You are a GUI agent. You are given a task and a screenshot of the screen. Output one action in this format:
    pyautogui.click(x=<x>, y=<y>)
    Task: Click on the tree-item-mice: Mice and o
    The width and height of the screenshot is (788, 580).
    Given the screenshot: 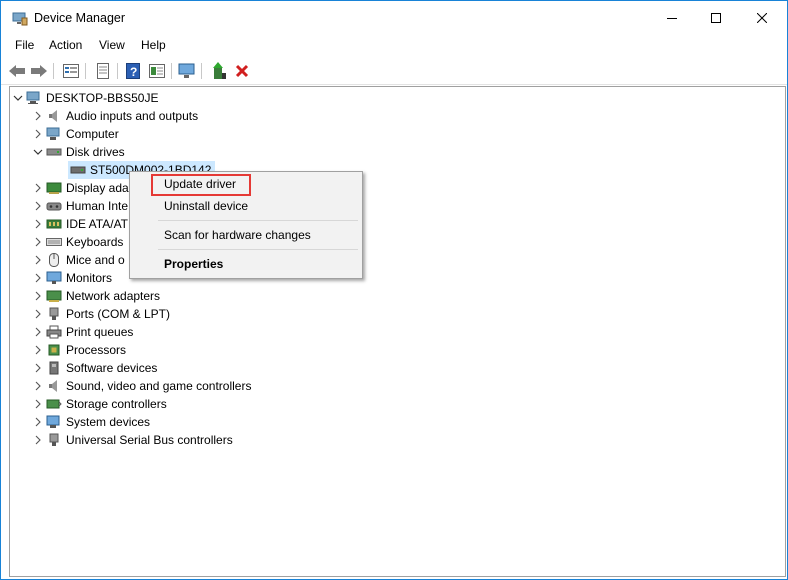 What is the action you would take?
    pyautogui.click(x=78, y=260)
    